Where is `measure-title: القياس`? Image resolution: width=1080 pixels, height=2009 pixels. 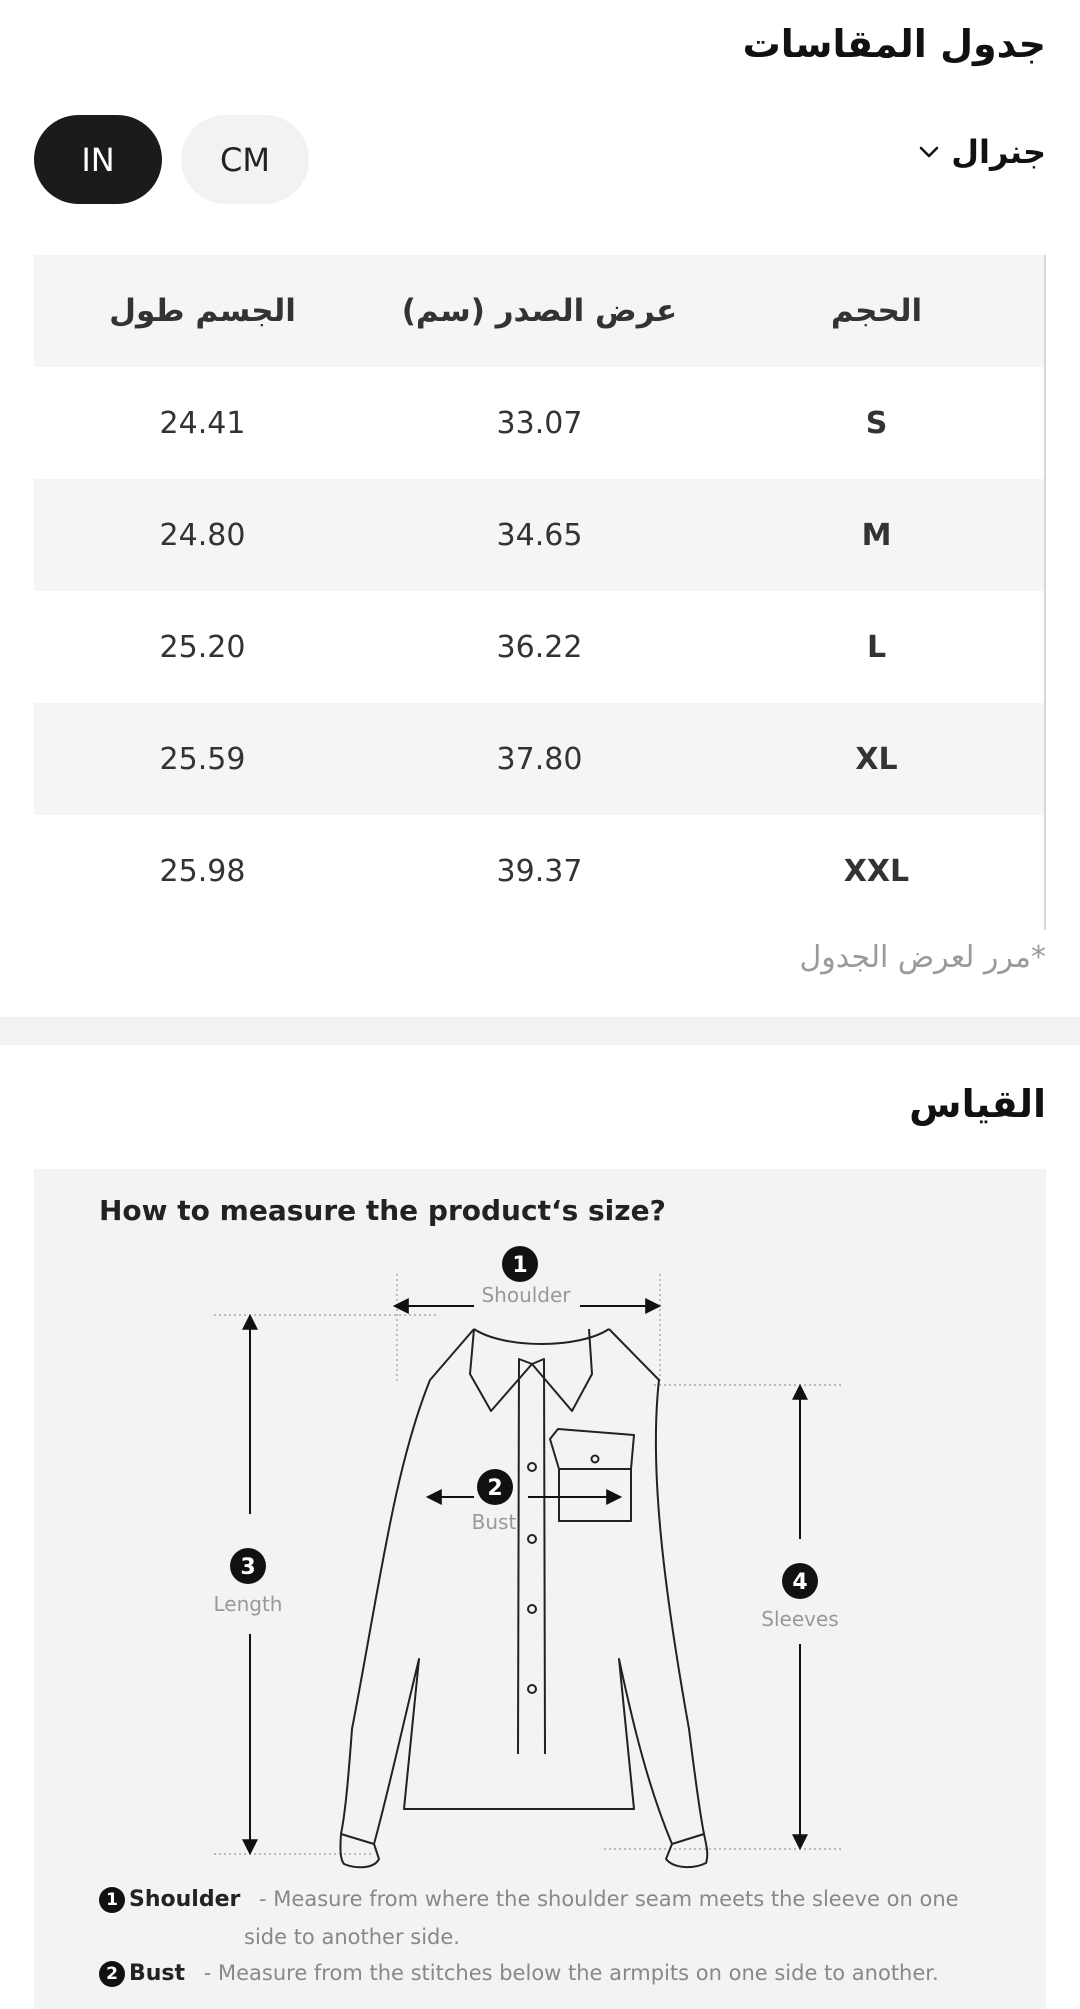
measure-title: القياس is located at coordinates (977, 1104).